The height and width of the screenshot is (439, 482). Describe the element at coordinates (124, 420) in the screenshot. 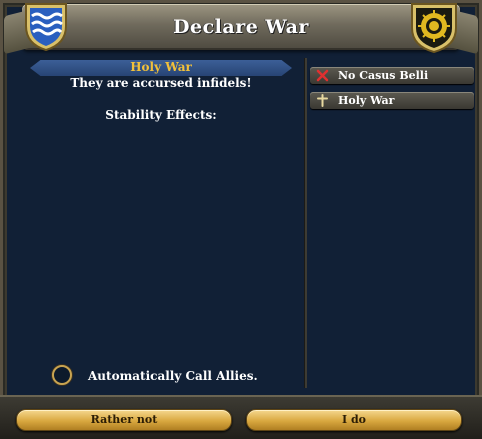

I see `rather-not-button: Rather not` at that location.